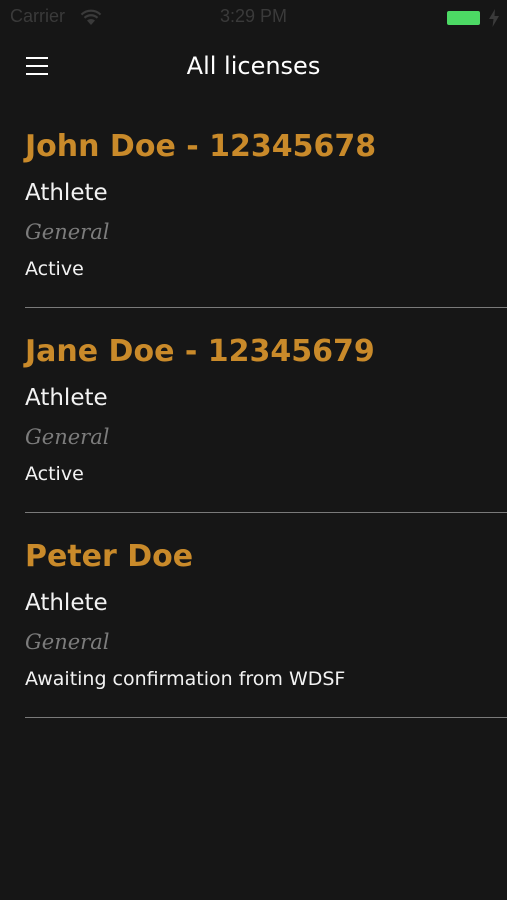 The image size is (507, 900). Describe the element at coordinates (109, 556) in the screenshot. I see `license-holder-name: Peter Doe` at that location.